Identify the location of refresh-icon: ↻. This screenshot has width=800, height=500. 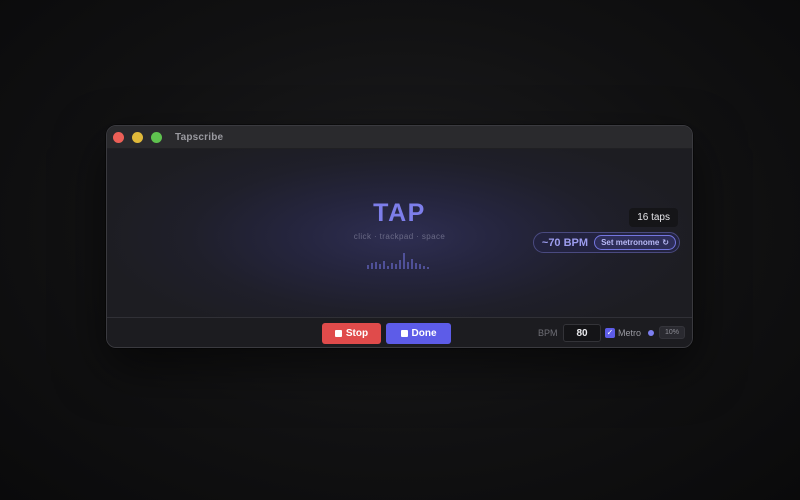
(665, 242).